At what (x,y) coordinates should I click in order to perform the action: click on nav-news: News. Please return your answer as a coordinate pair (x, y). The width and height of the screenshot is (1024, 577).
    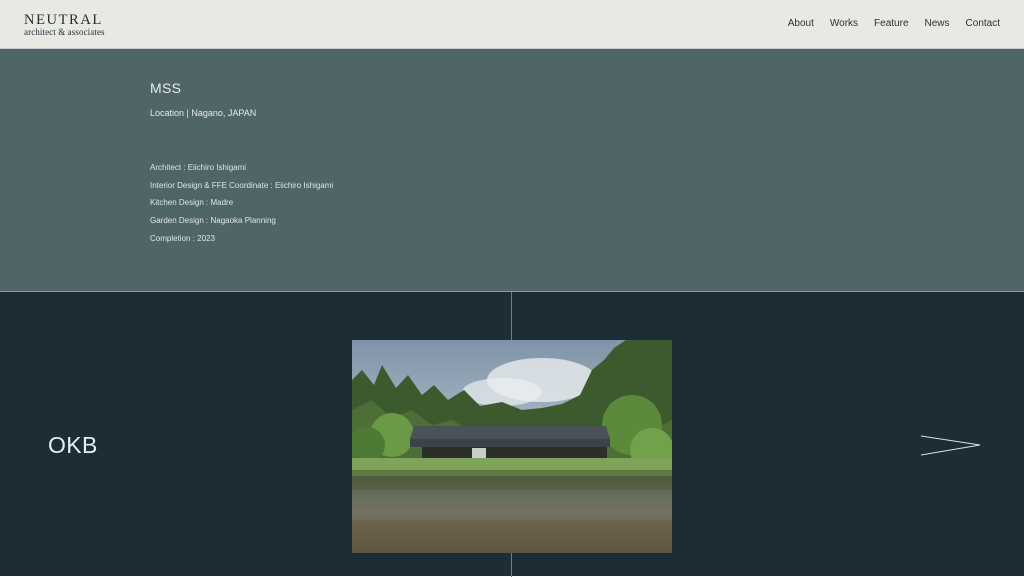
    Looking at the image, I should click on (937, 23).